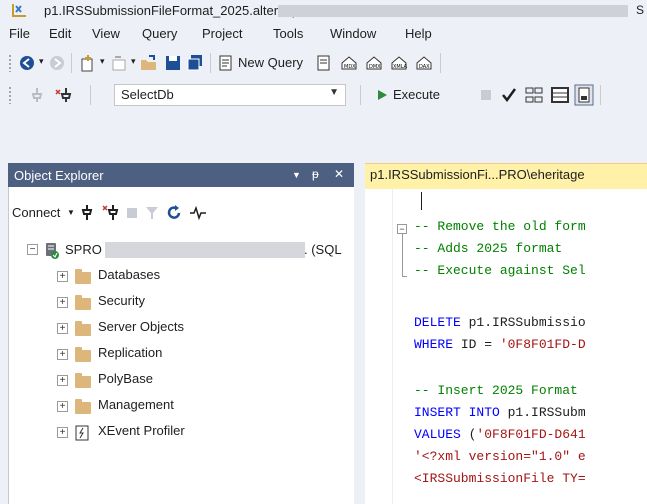  What do you see at coordinates (19, 10) in the screenshot?
I see `ssms-app-icon` at bounding box center [19, 10].